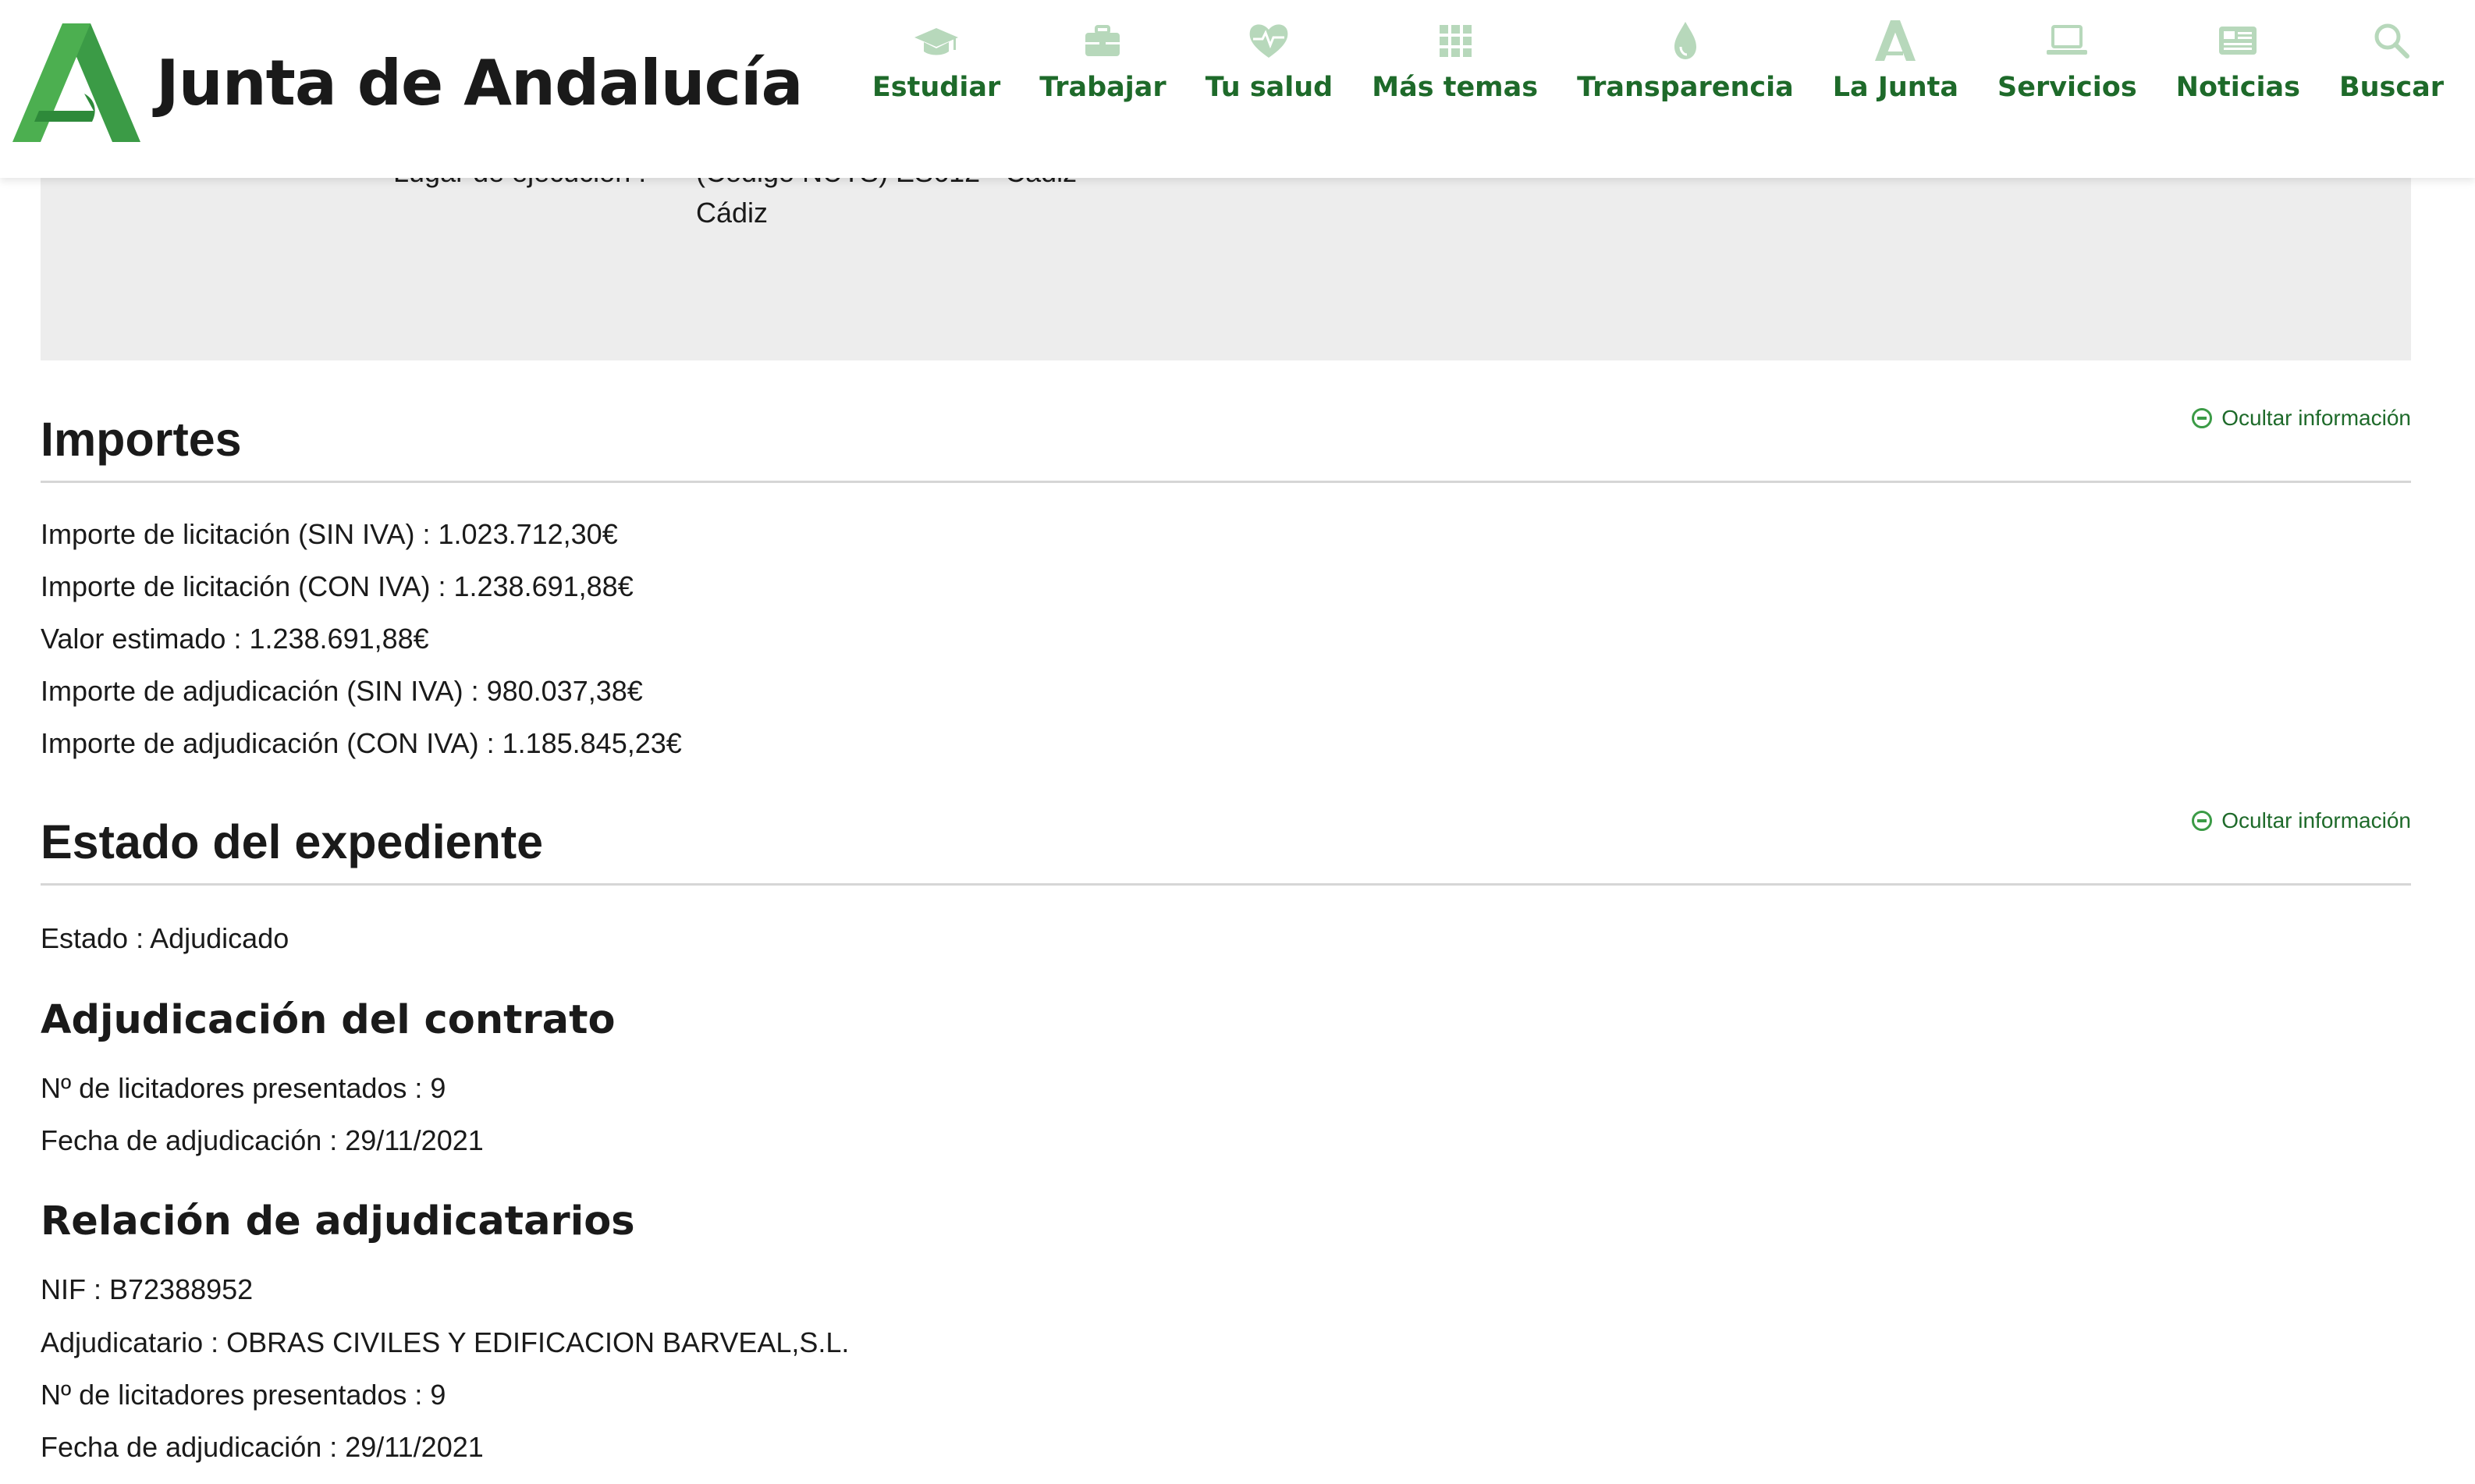 The width and height of the screenshot is (2475, 1484). What do you see at coordinates (165, 938) in the screenshot?
I see `estado-value: Estado : Adjudicado` at bounding box center [165, 938].